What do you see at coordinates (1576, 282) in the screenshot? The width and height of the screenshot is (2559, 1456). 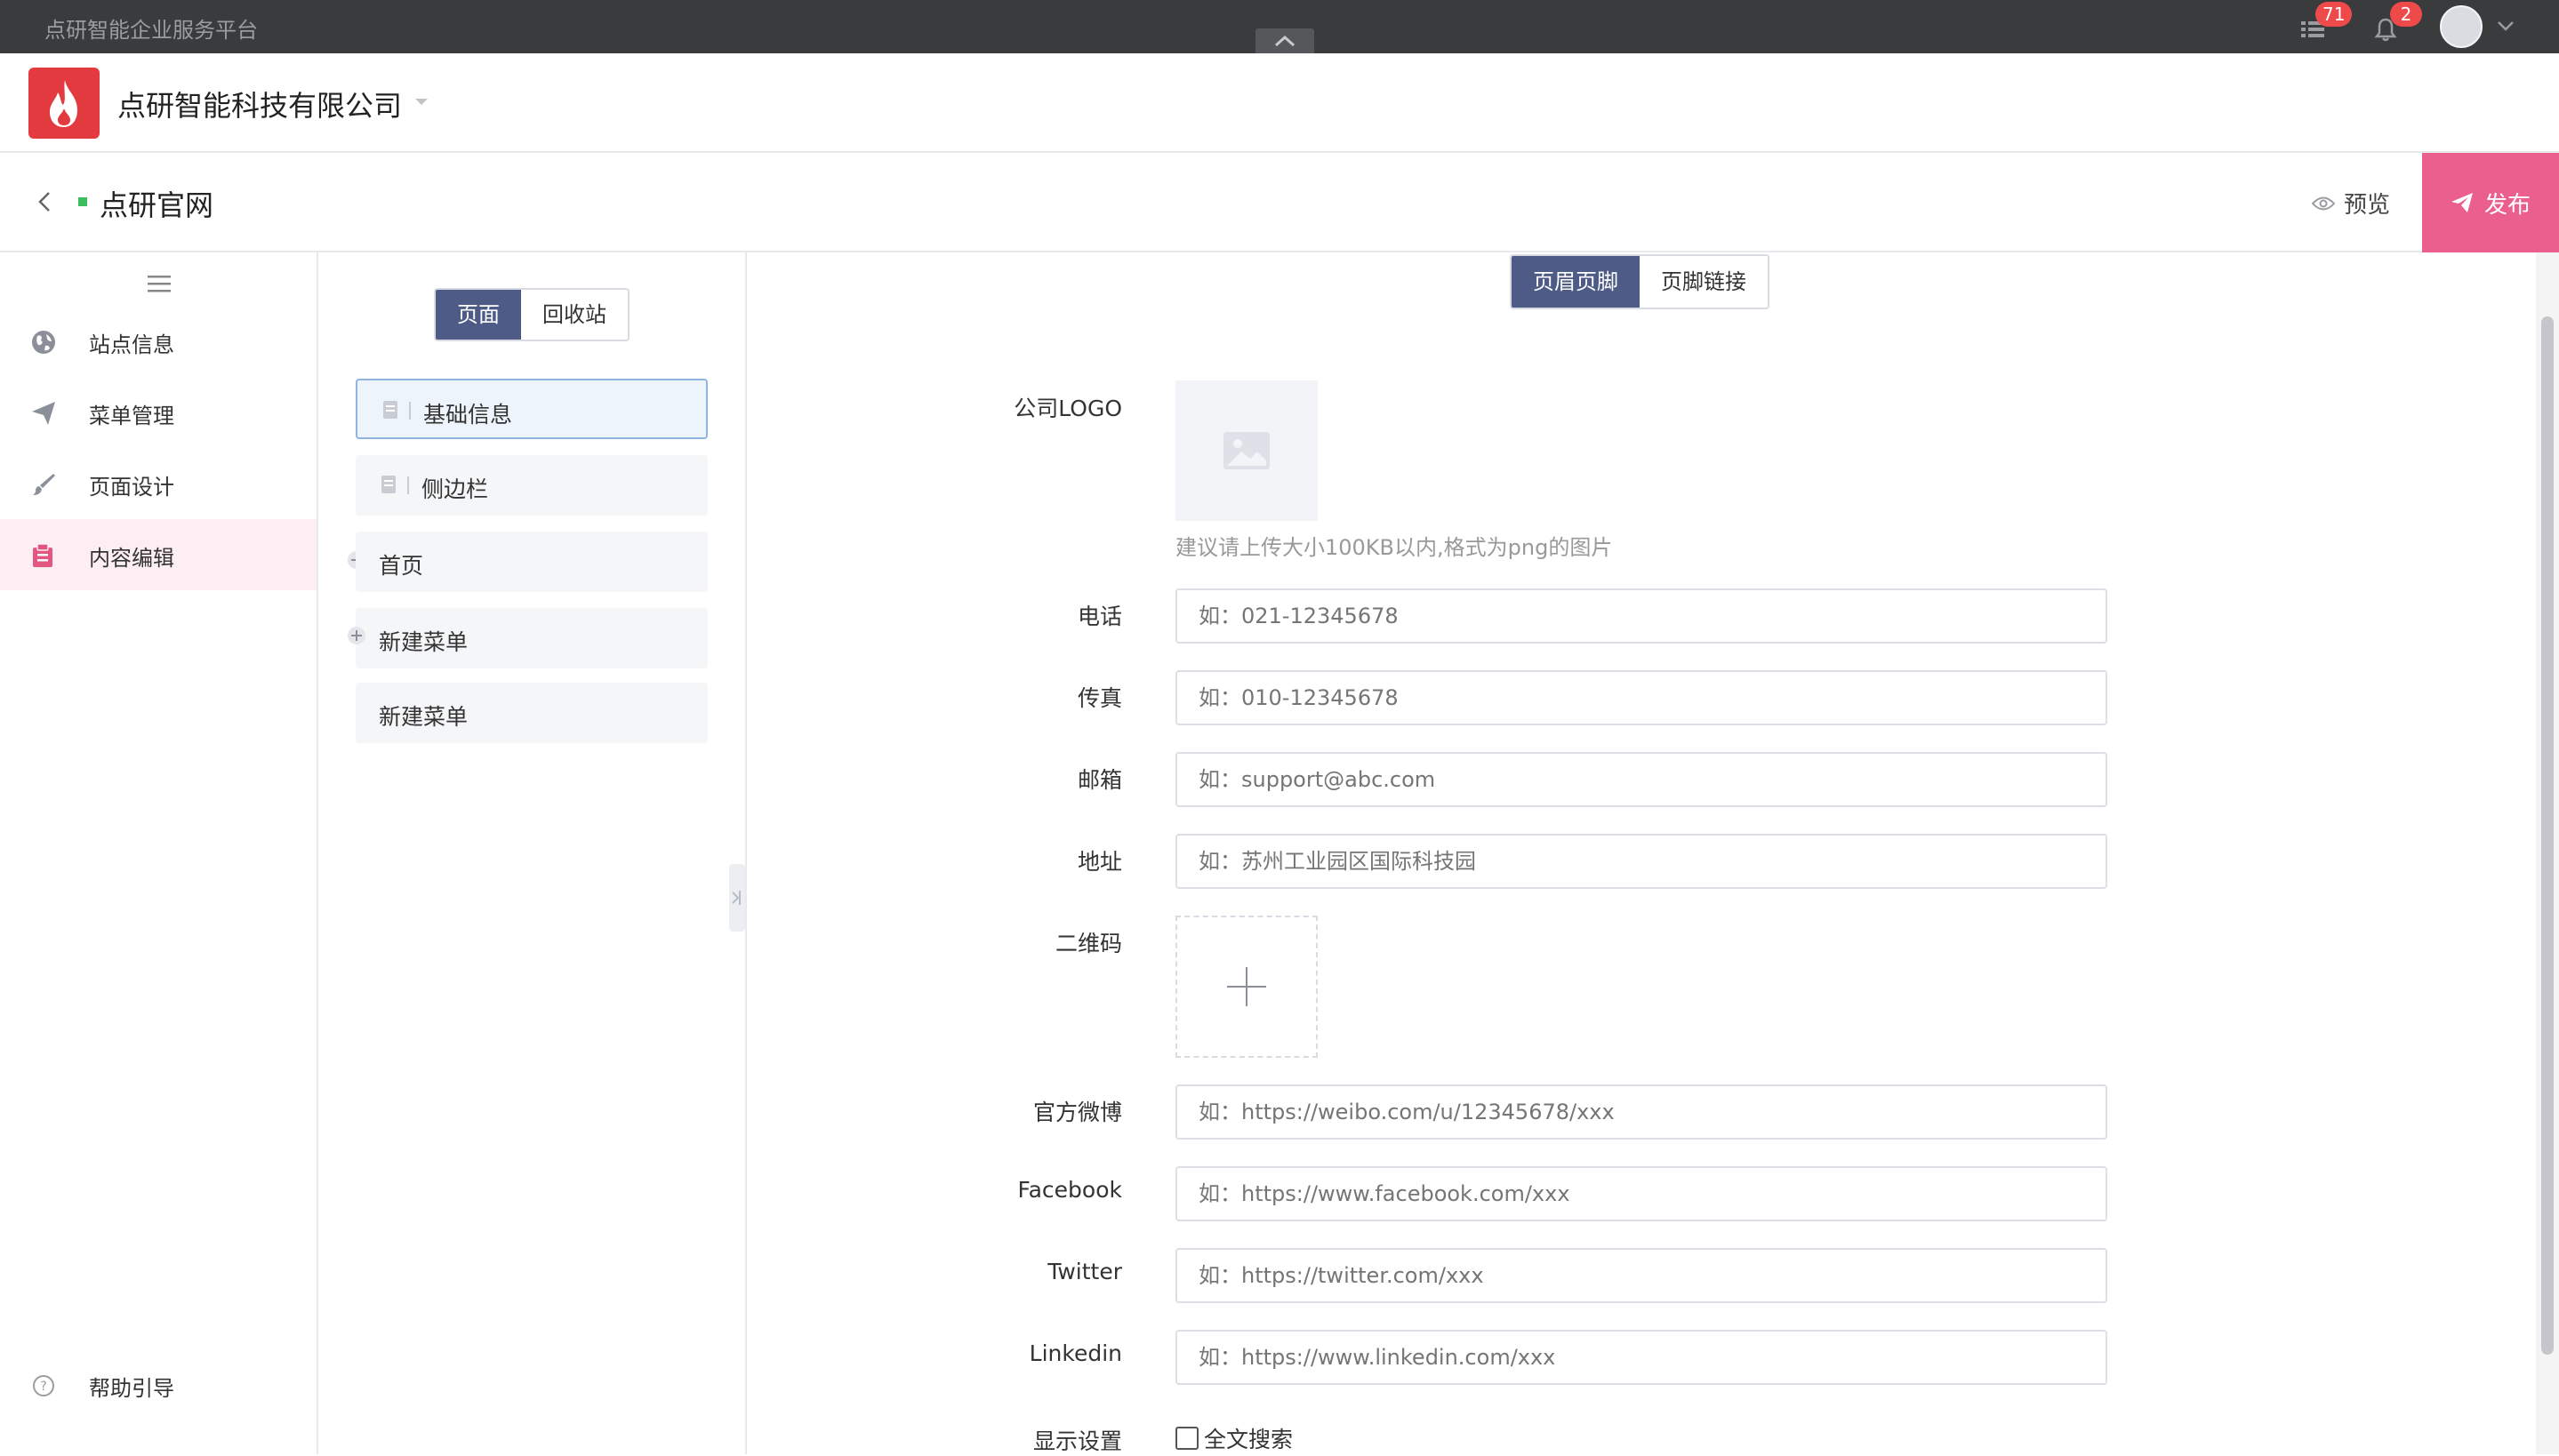 I see `tab-header-footer: 页眉页脚` at bounding box center [1576, 282].